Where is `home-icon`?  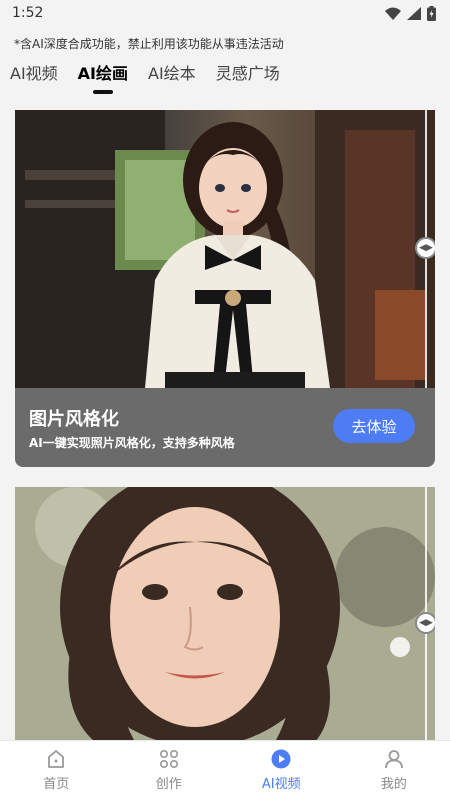
home-icon is located at coordinates (56, 759).